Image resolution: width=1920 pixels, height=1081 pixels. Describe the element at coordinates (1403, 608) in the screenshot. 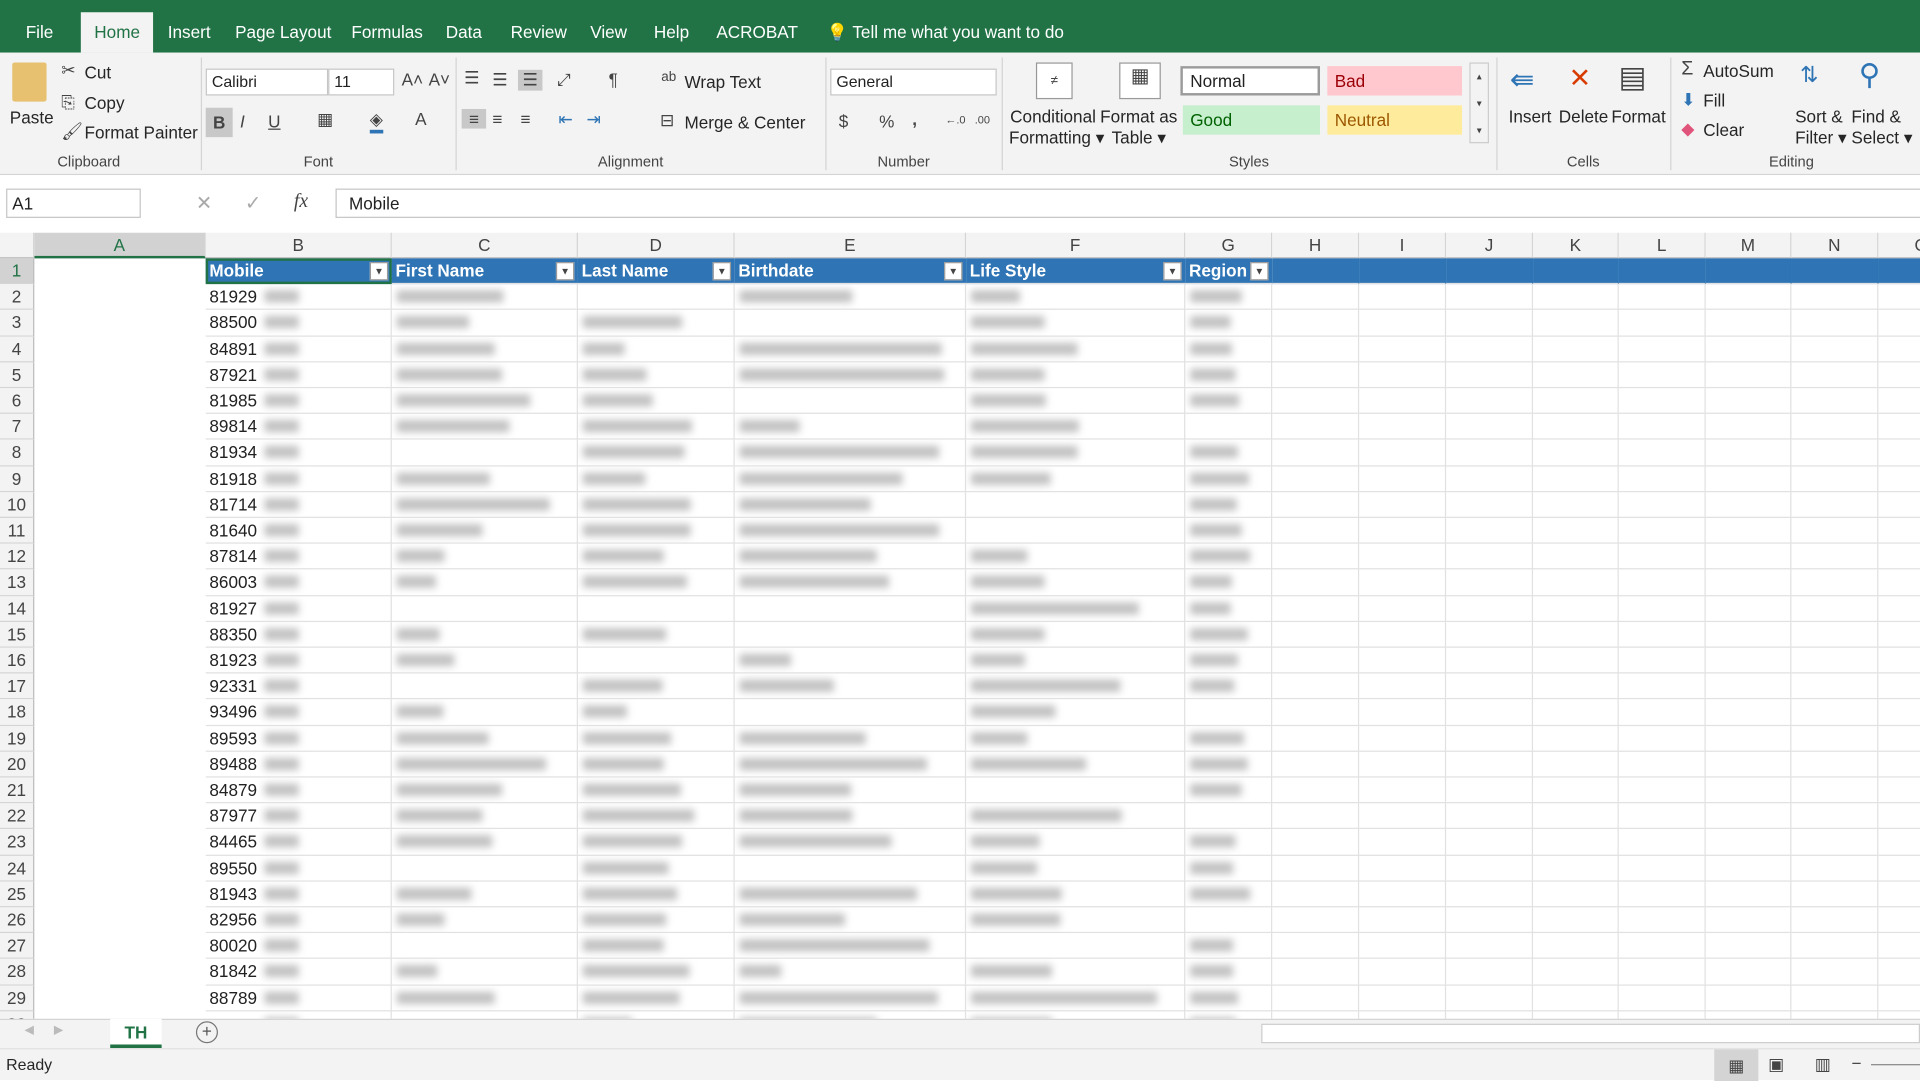

I see `cell-h14` at that location.